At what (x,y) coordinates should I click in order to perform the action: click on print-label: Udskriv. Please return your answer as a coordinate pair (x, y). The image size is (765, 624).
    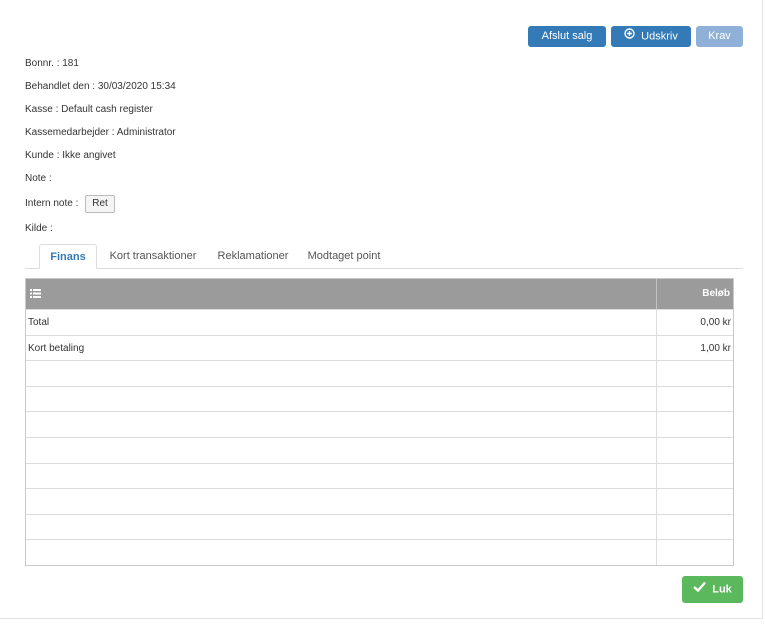
    Looking at the image, I should click on (659, 36).